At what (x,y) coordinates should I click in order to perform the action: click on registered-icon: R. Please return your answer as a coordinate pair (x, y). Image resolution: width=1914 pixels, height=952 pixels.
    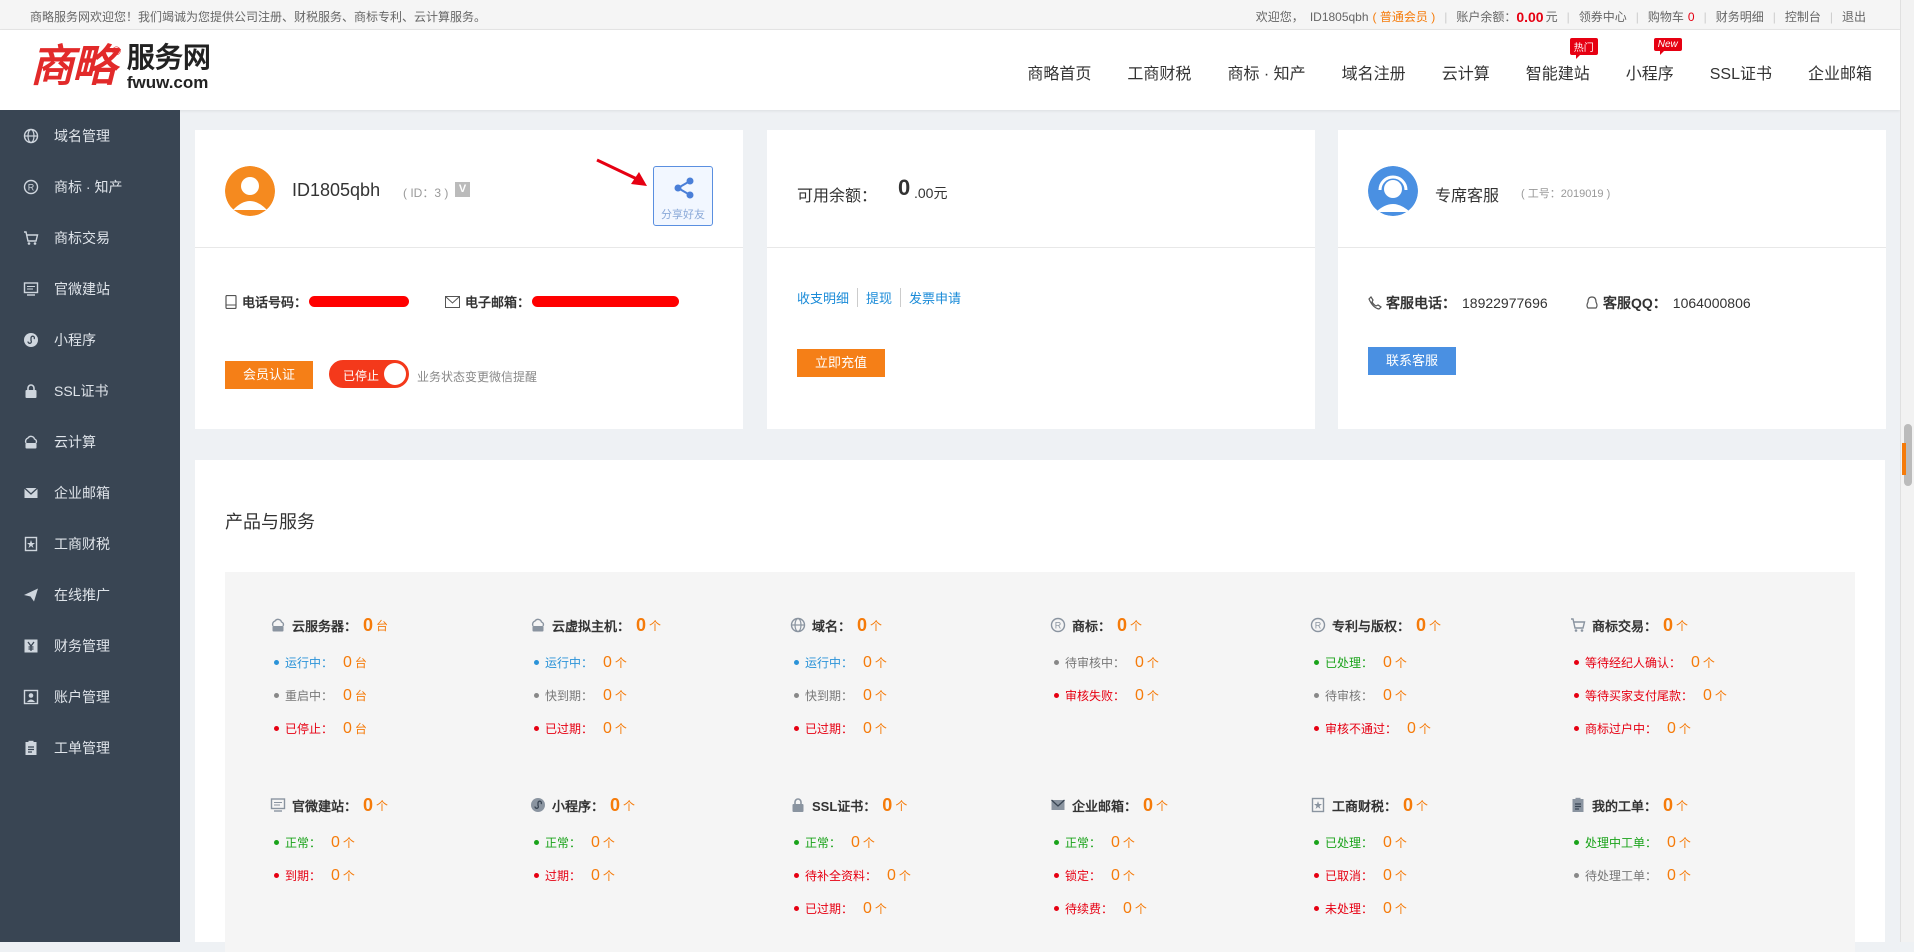
    Looking at the image, I should click on (1318, 625).